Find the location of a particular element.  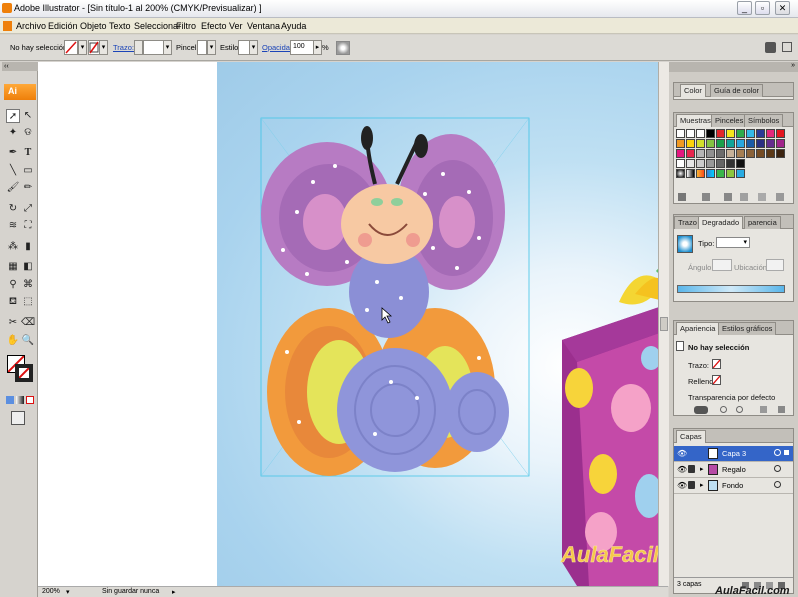

appearance-fill-swatch is located at coordinates (716, 380).